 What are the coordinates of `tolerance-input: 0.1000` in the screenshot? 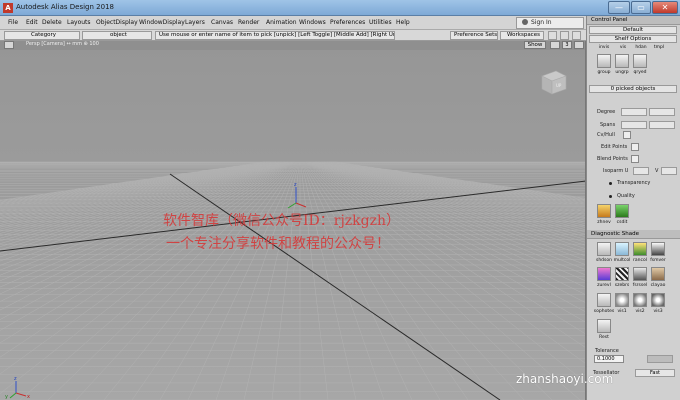 It's located at (609, 359).